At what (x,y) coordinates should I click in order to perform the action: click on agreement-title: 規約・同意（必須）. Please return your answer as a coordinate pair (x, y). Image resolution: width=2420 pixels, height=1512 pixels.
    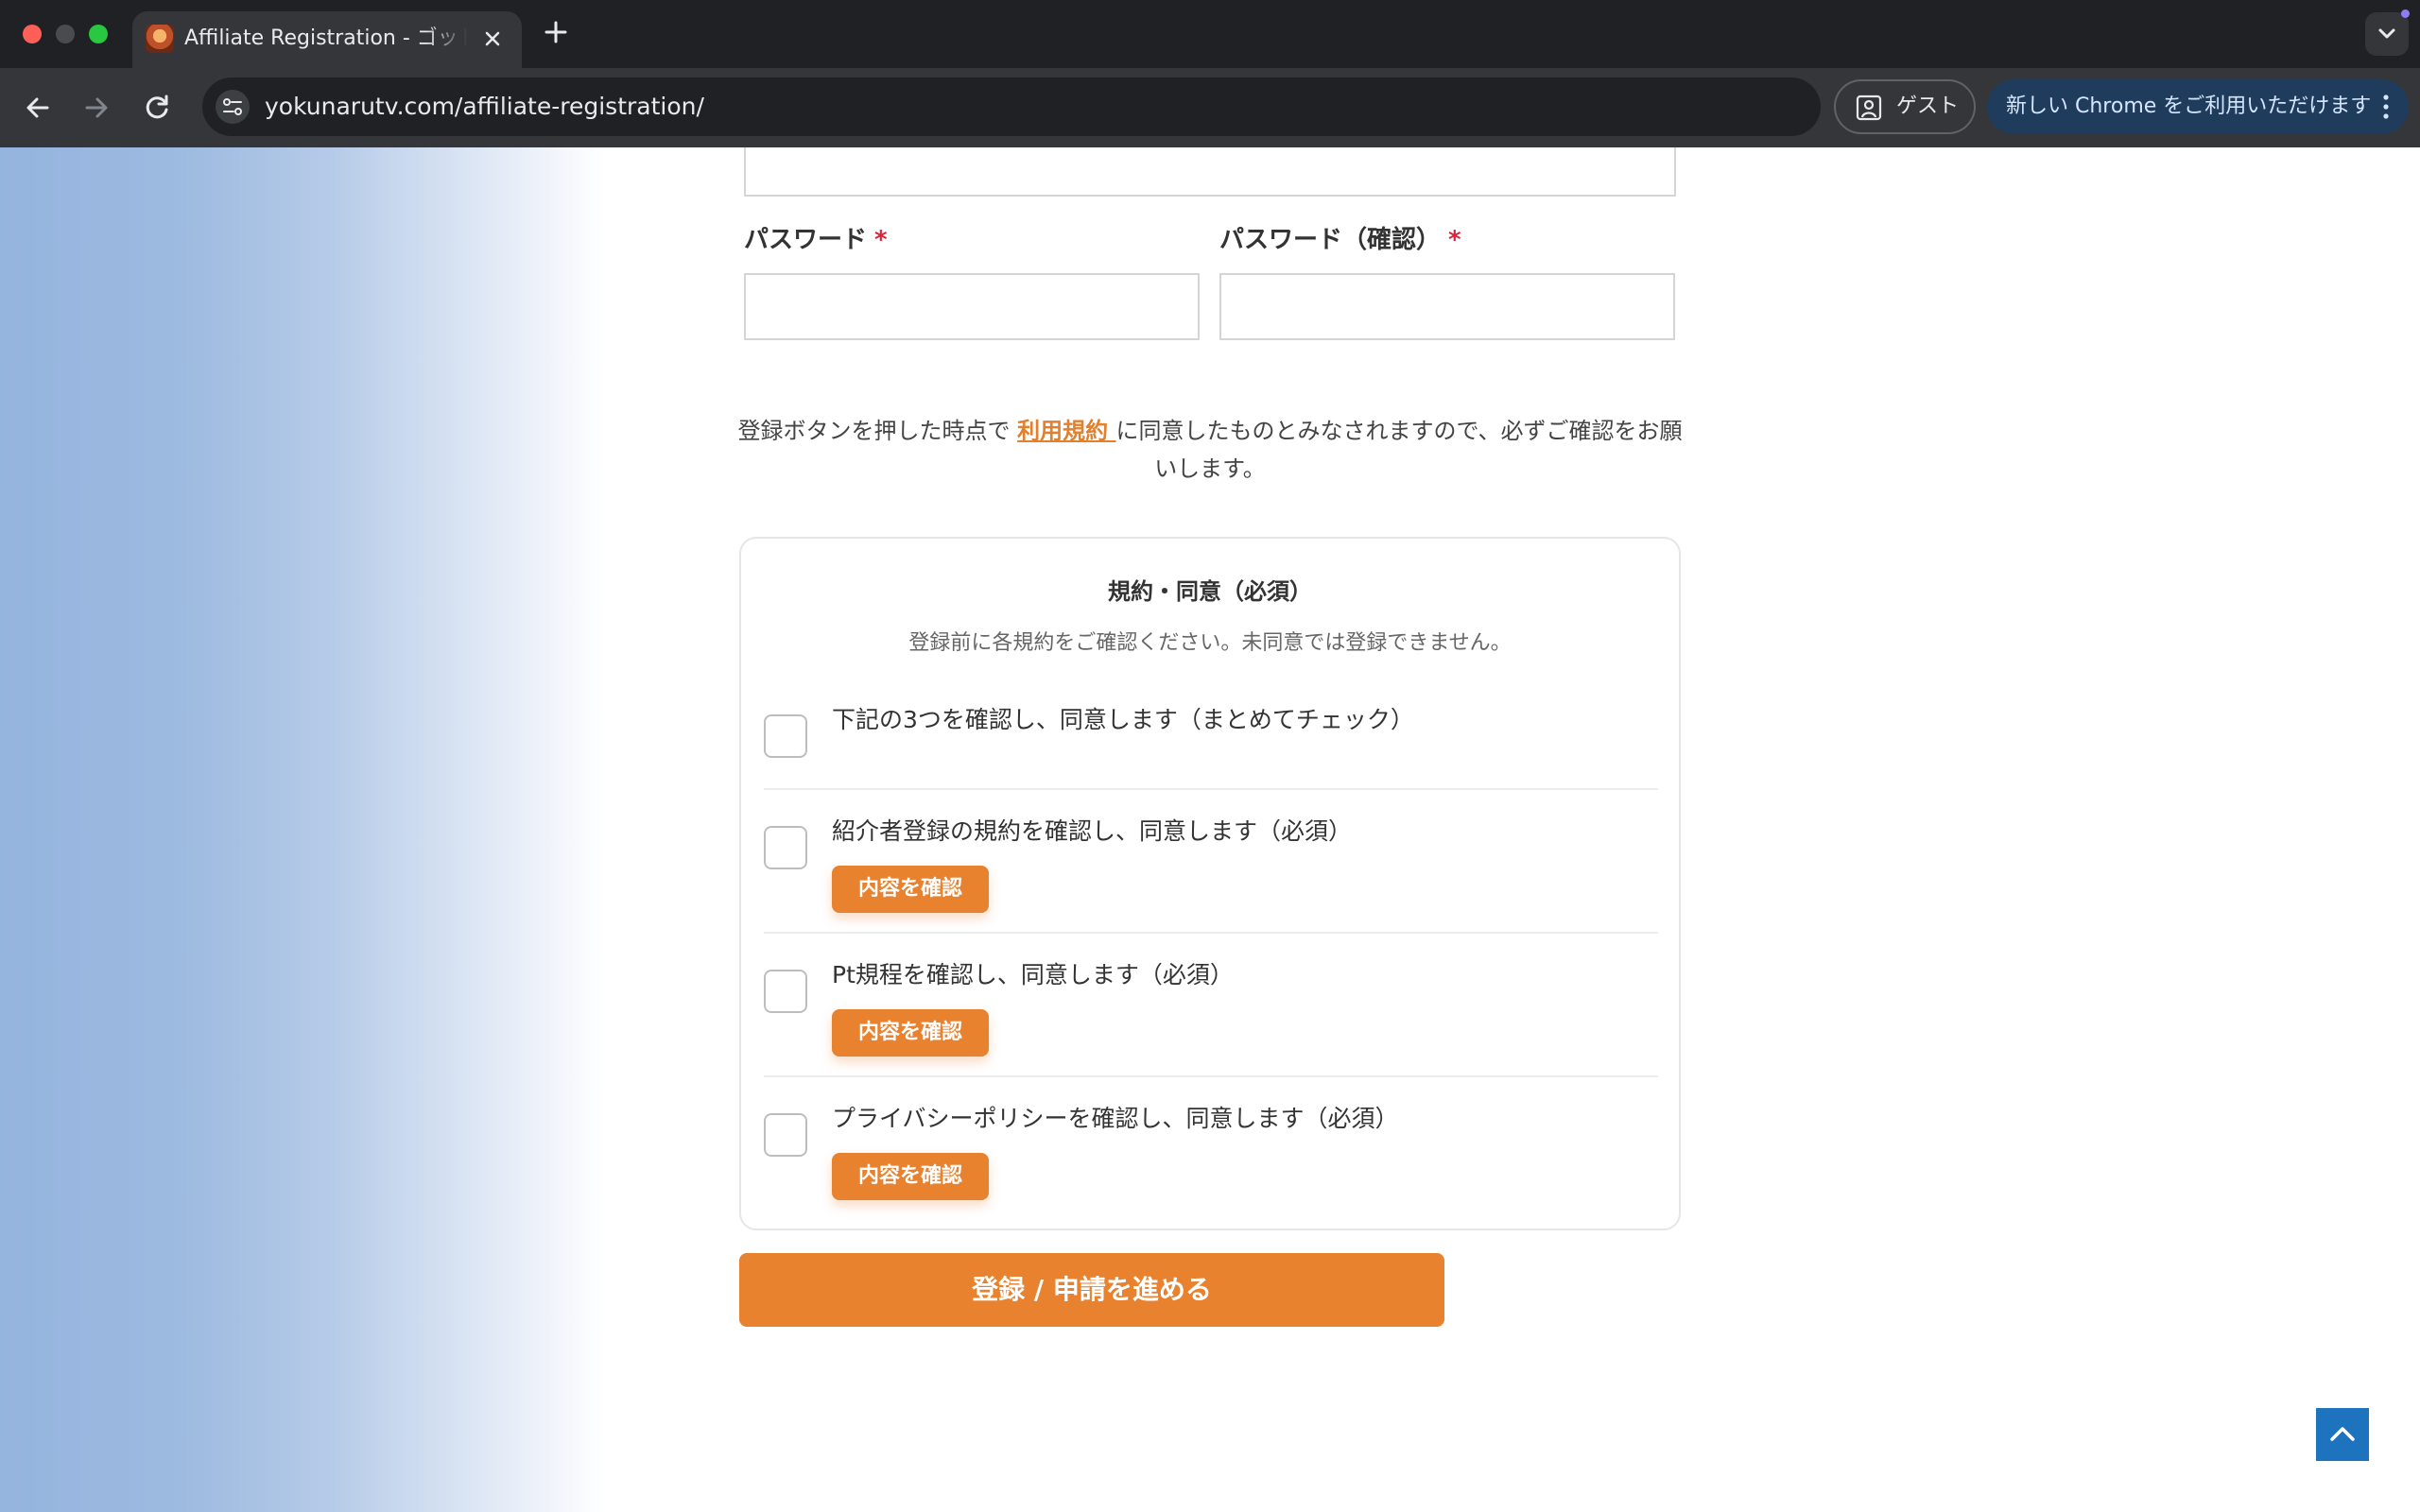
    Looking at the image, I should click on (1210, 591).